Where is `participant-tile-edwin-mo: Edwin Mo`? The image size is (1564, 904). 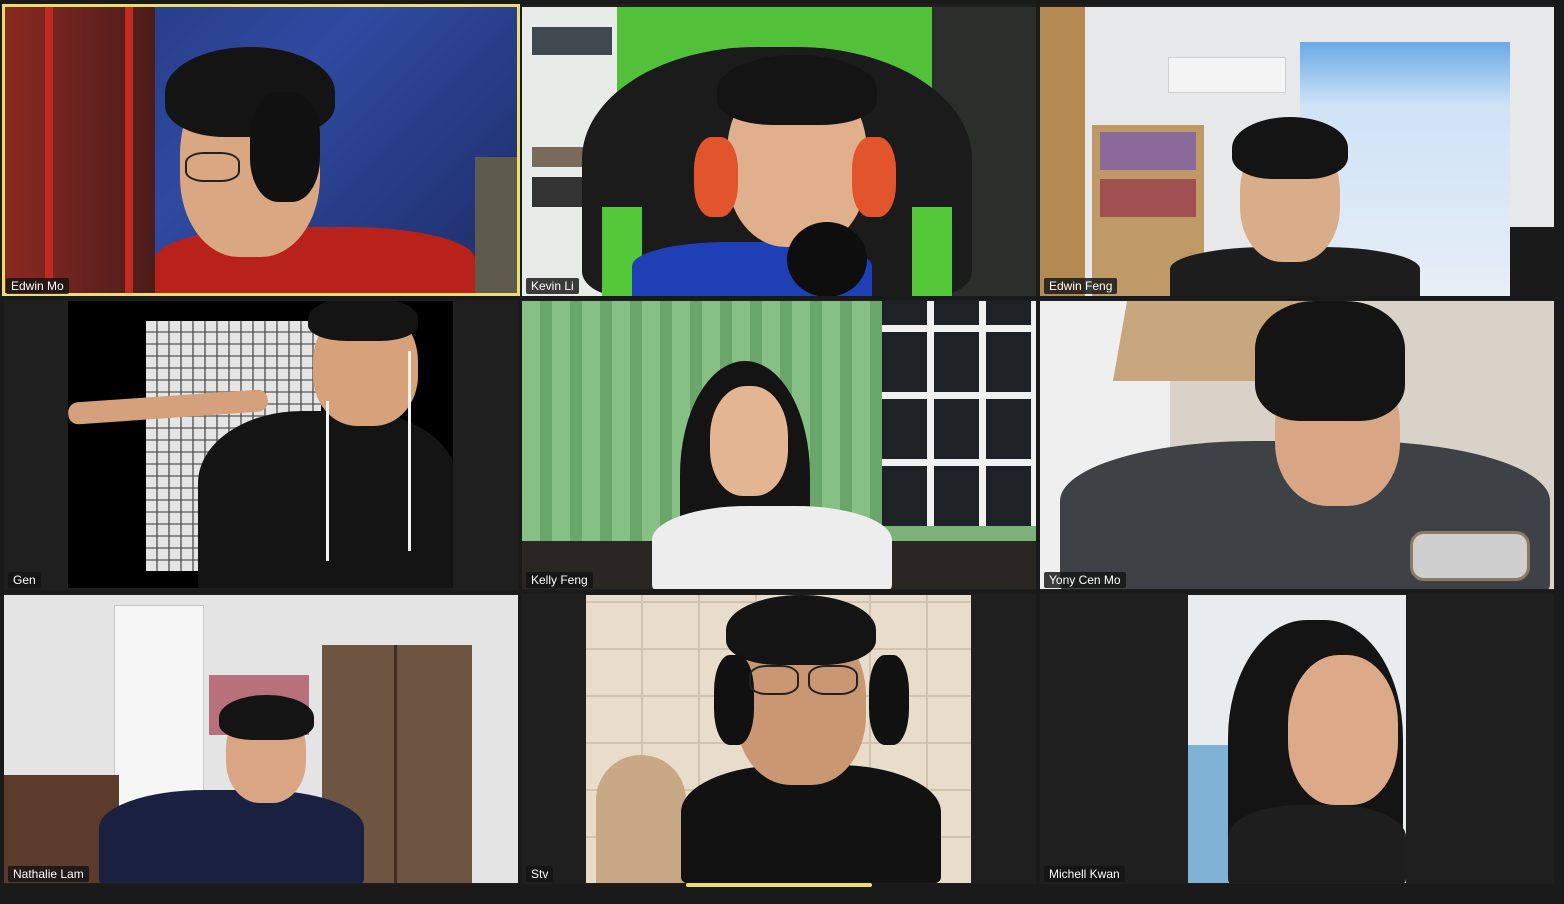 participant-tile-edwin-mo: Edwin Mo is located at coordinates (261, 150).